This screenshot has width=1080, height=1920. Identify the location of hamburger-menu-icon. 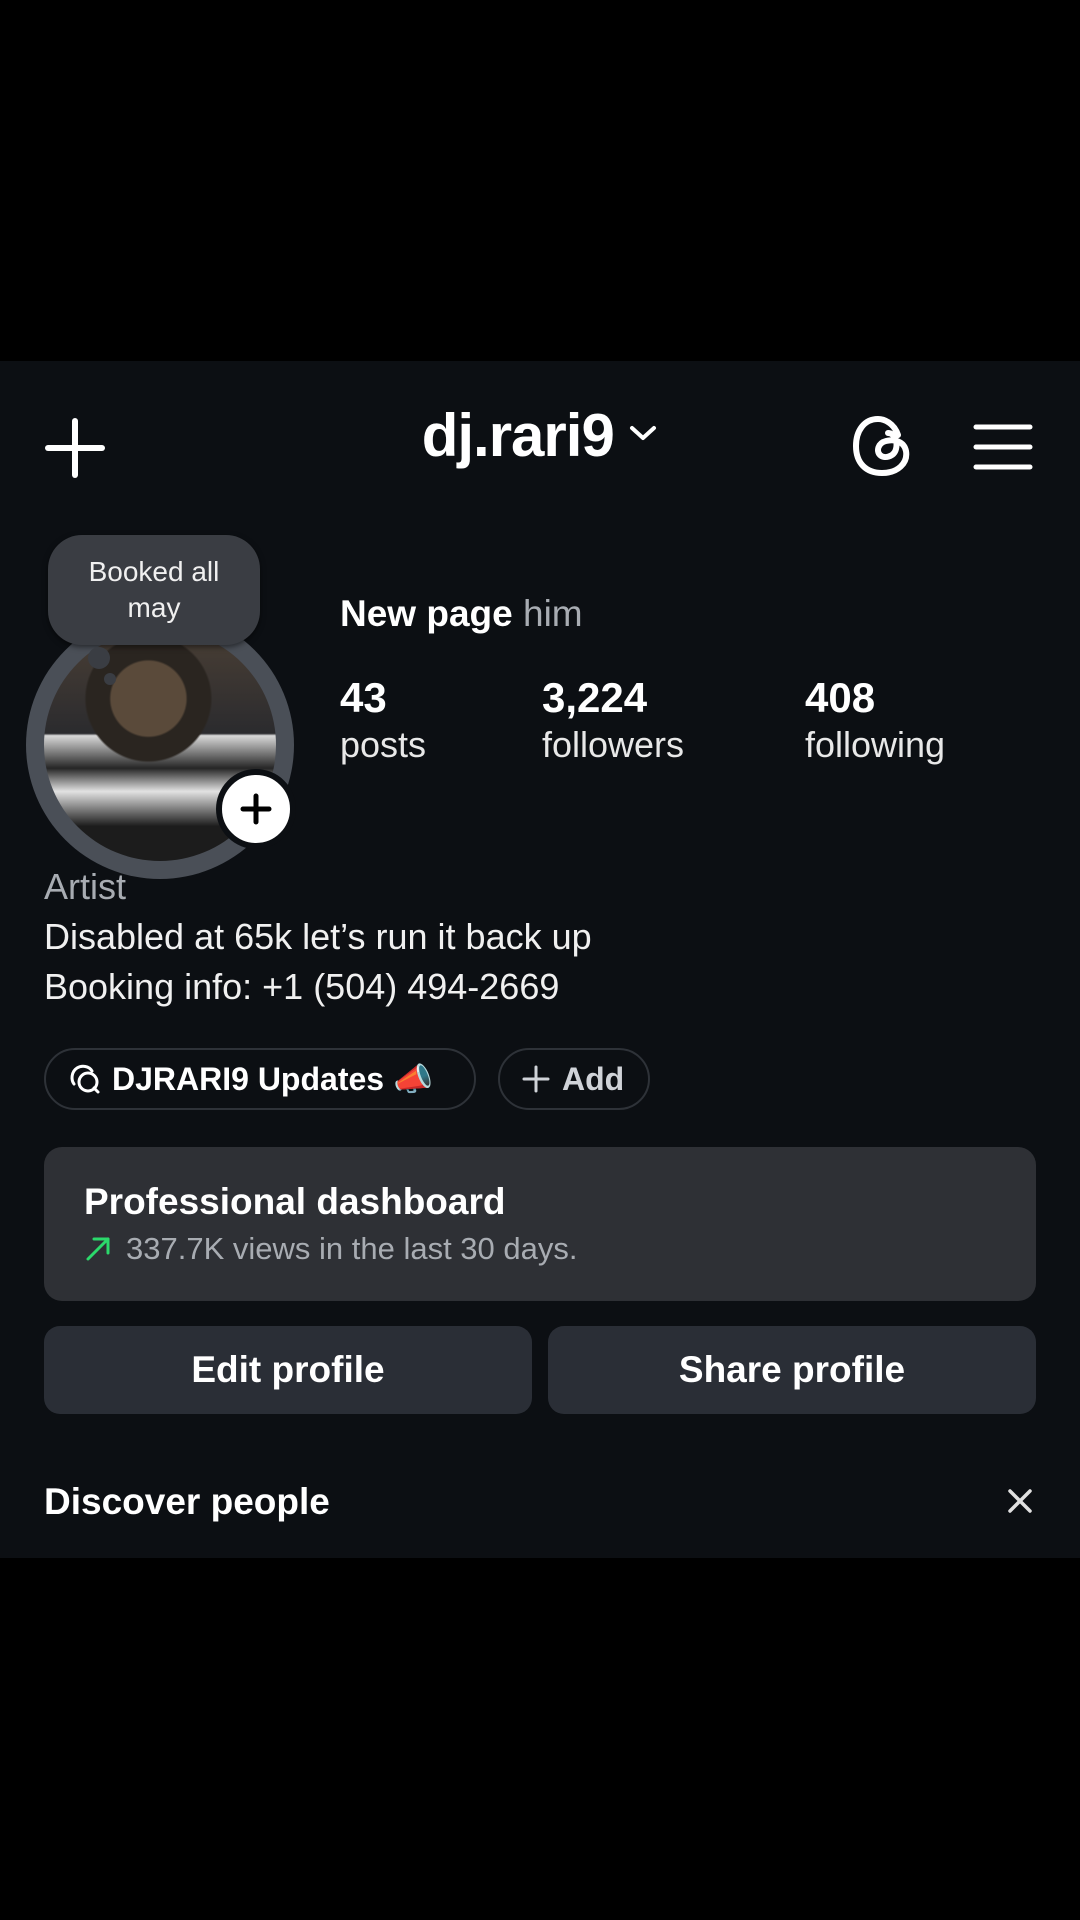
(1003, 447).